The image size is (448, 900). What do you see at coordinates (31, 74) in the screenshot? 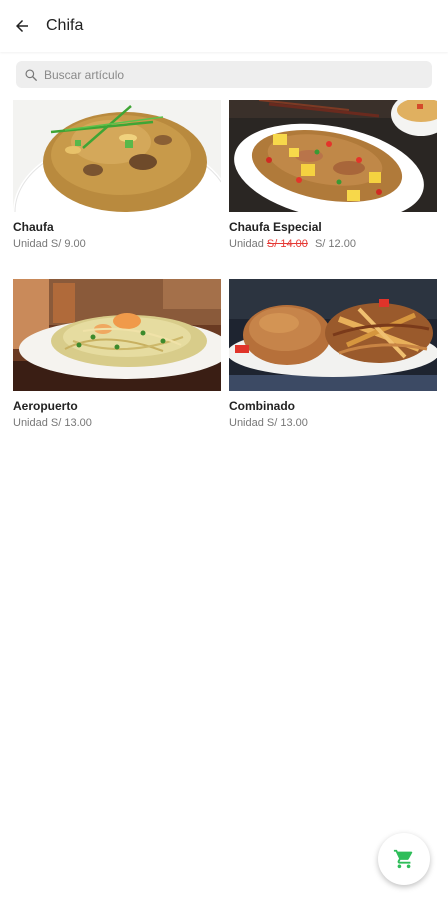
I see `search-icon` at bounding box center [31, 74].